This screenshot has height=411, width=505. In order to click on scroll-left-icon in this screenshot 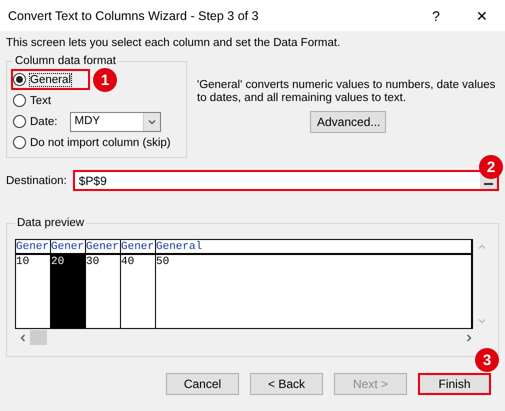, I will do `click(22, 338)`.